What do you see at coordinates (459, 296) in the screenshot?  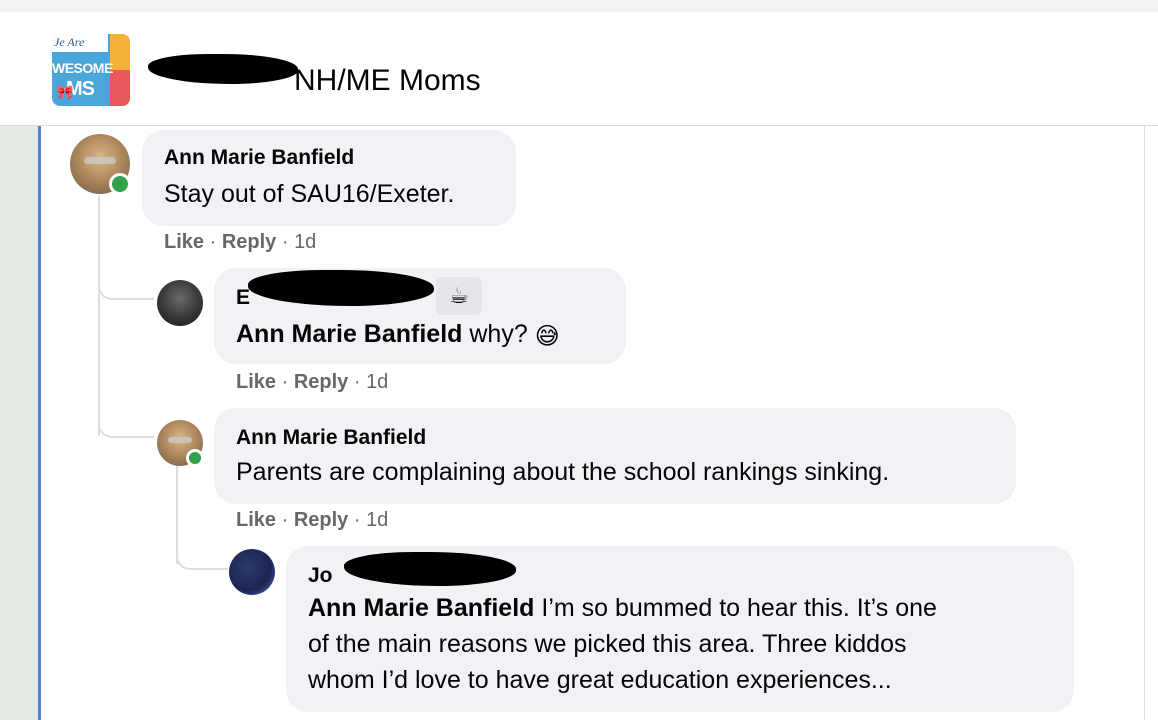 I see `coffee-cup-icon: ☕` at bounding box center [459, 296].